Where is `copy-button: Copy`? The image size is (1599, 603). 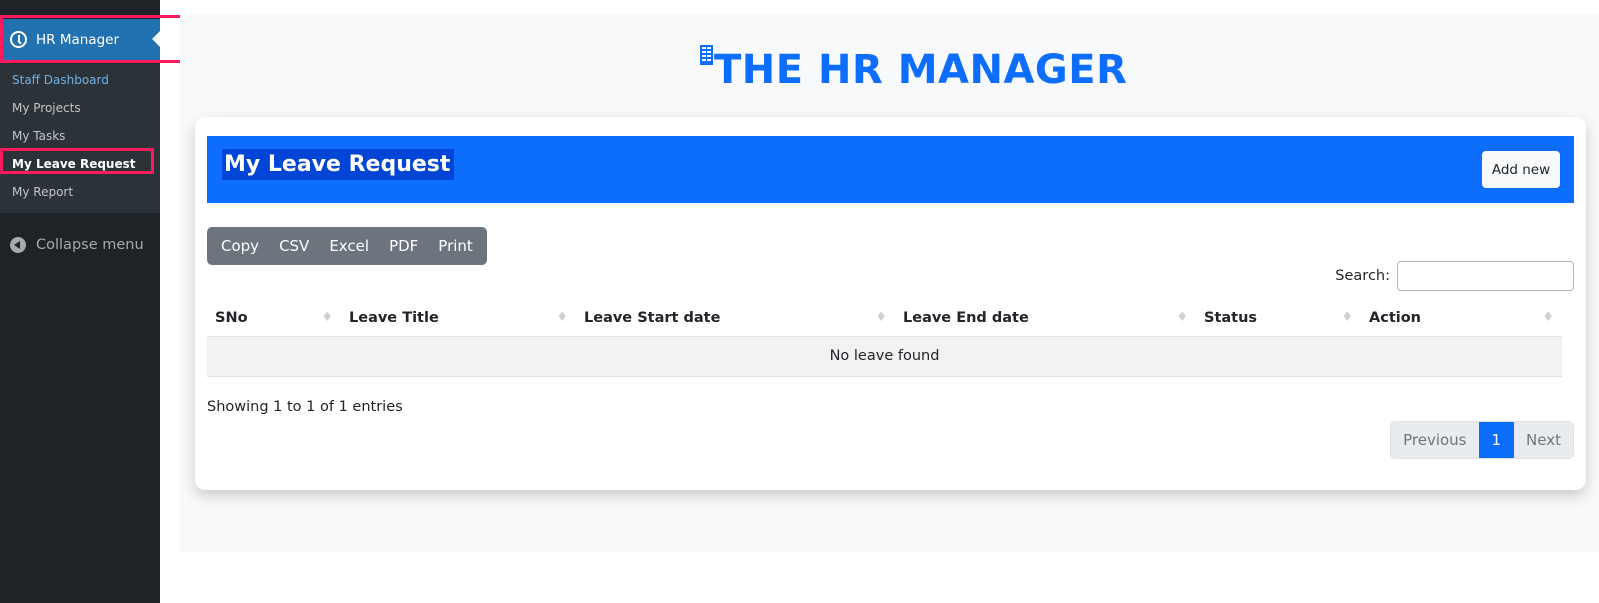
copy-button: Copy is located at coordinates (240, 246).